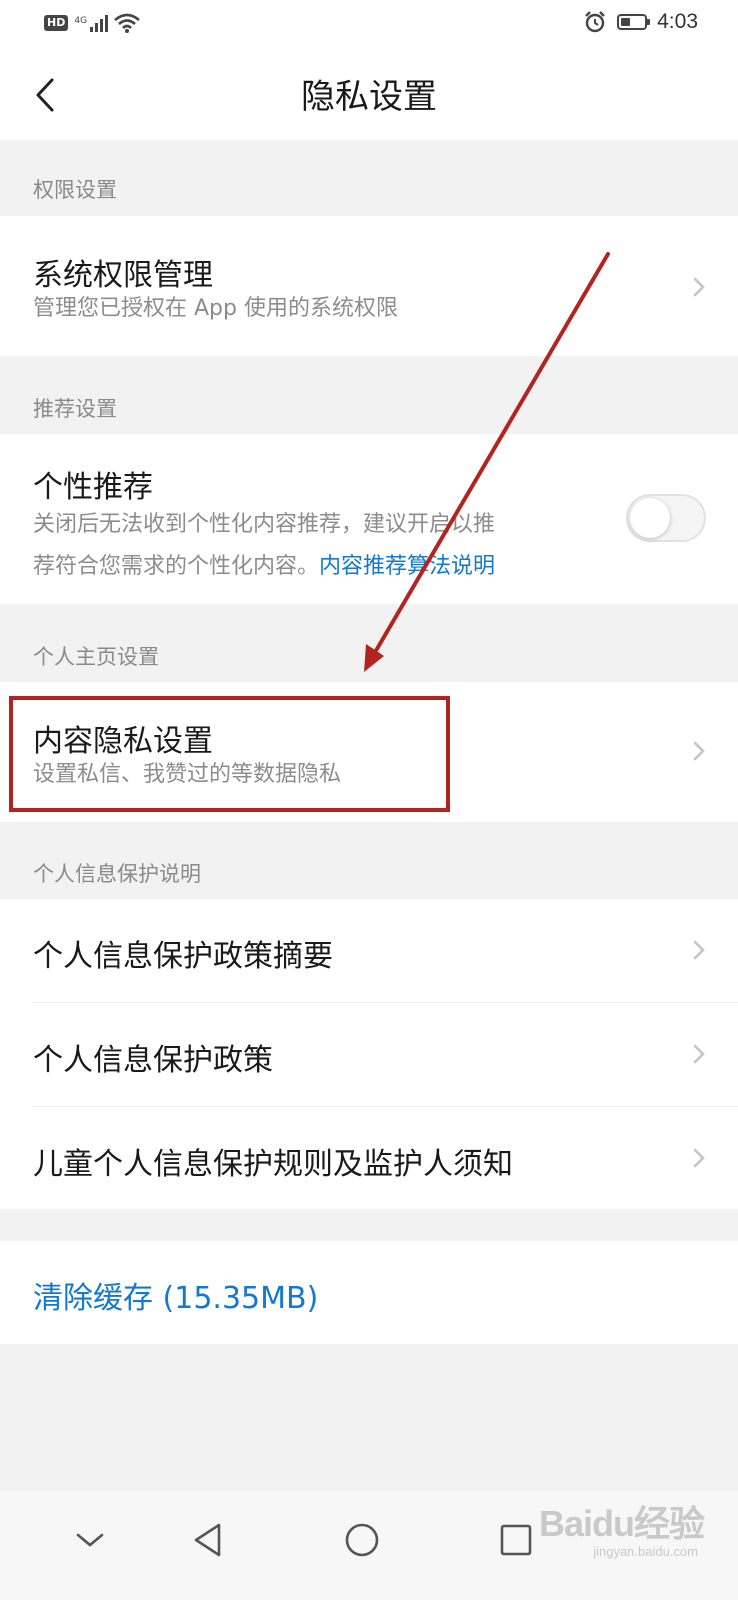 This screenshot has width=738, height=1600. What do you see at coordinates (369, 950) in the screenshot?
I see `policy-summary-item: 个人信息保护政策摘要` at bounding box center [369, 950].